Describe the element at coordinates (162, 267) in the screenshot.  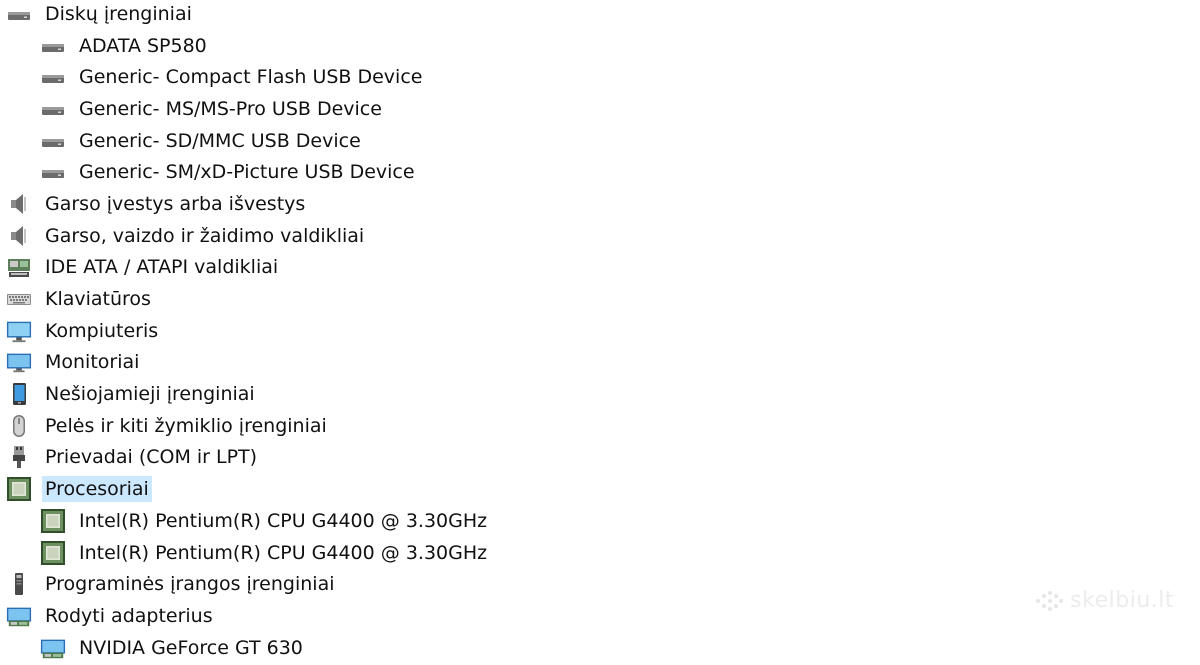
I see `tree-item-label: IDE ATA / ATAPI valdikliai` at that location.